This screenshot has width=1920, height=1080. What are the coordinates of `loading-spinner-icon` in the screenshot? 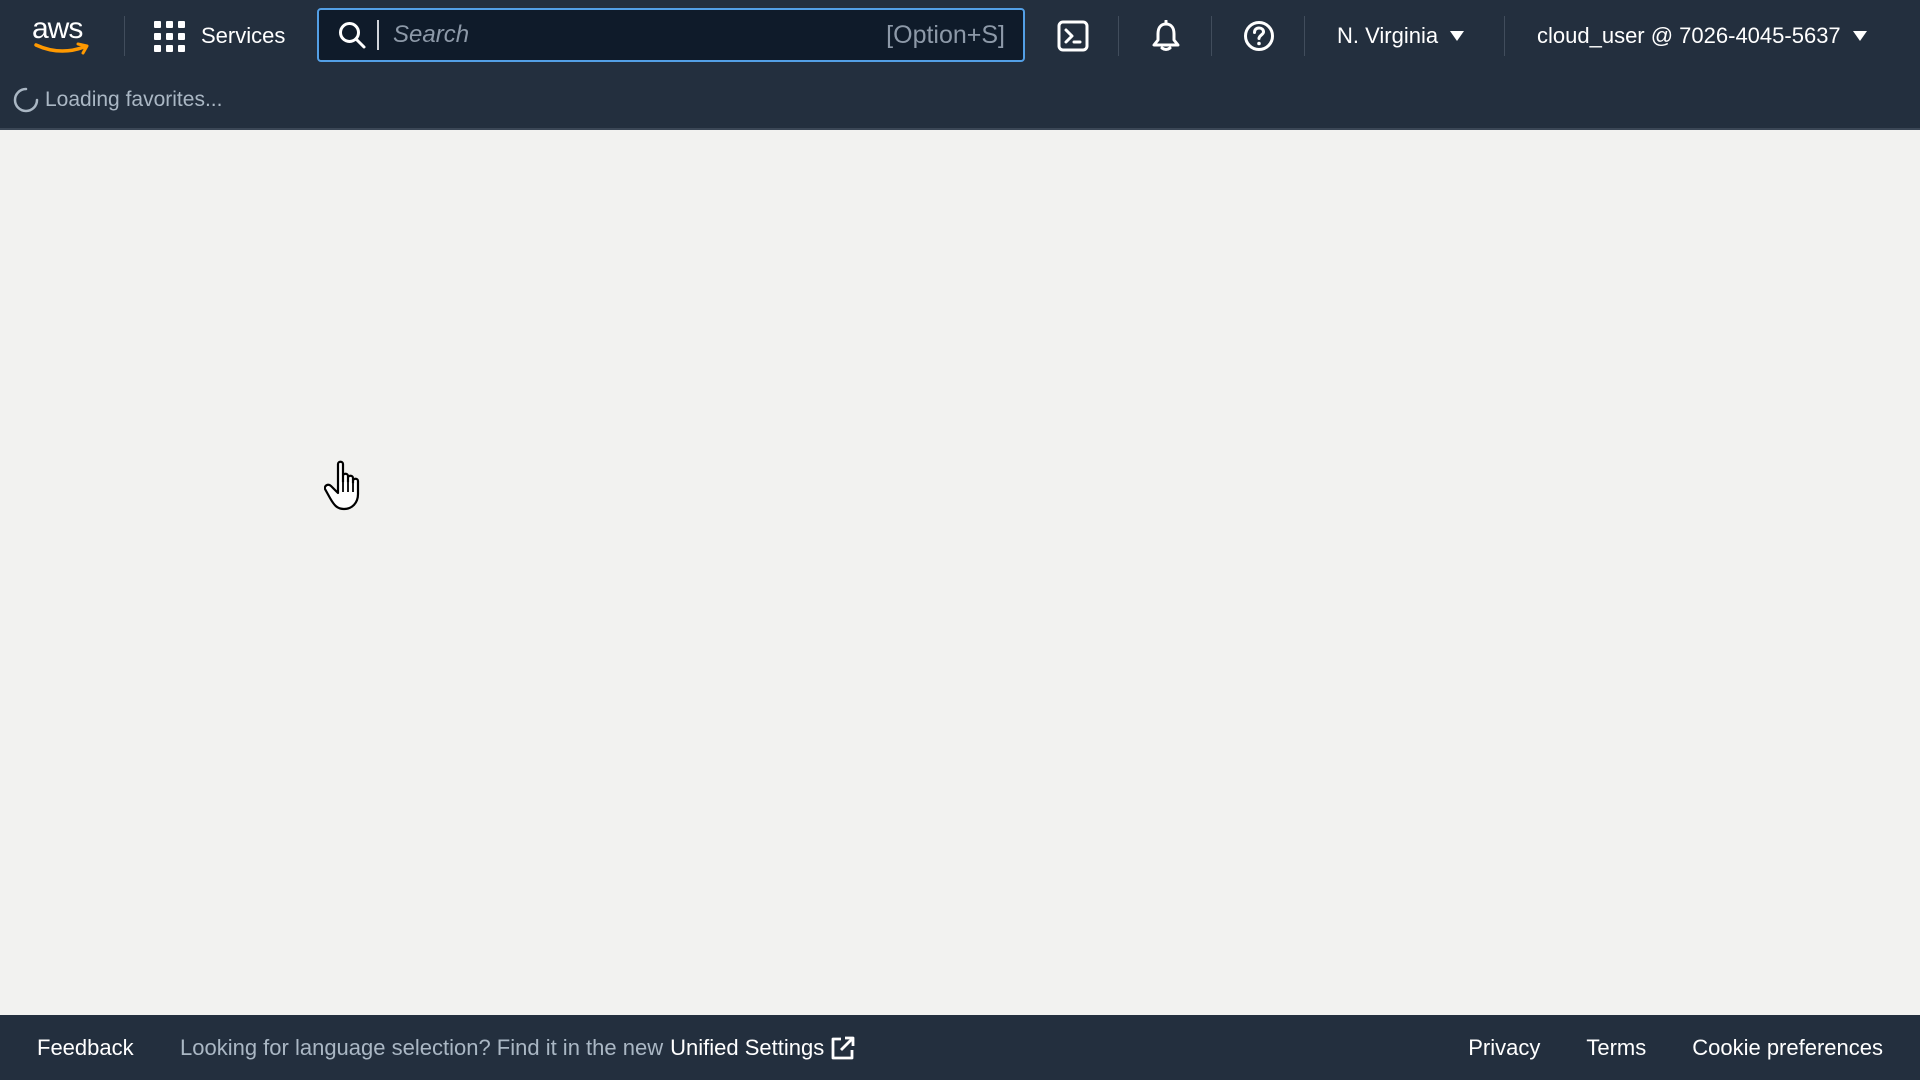 It's located at (26, 100).